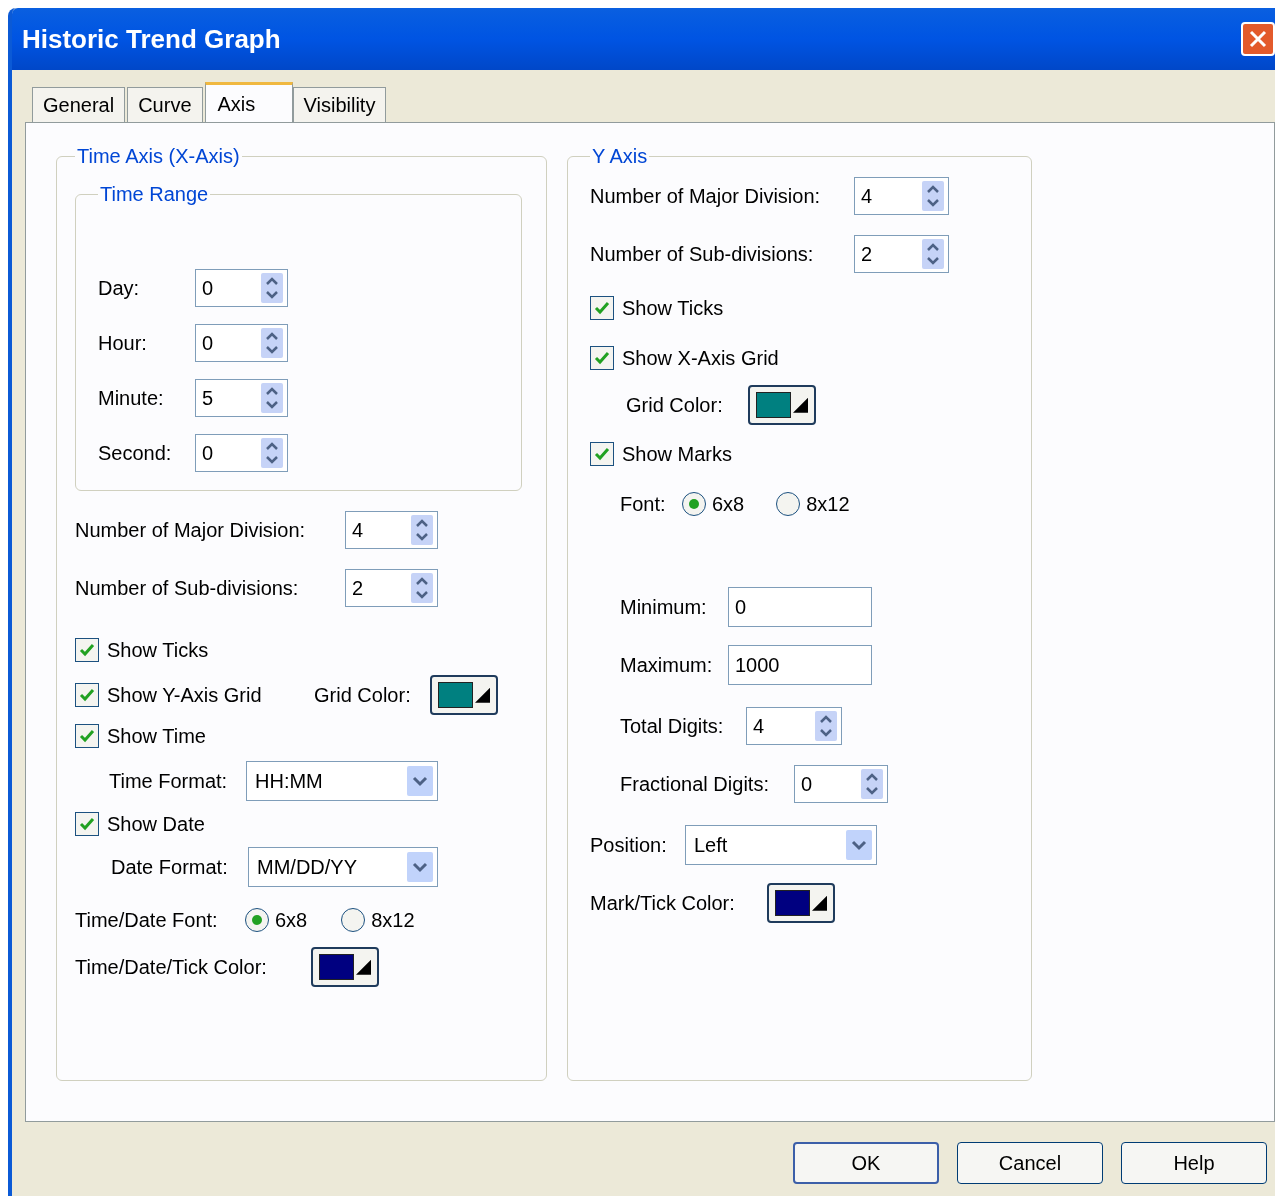 The height and width of the screenshot is (1196, 1275). Describe the element at coordinates (1194, 1163) in the screenshot. I see `dialog-button: Help` at that location.